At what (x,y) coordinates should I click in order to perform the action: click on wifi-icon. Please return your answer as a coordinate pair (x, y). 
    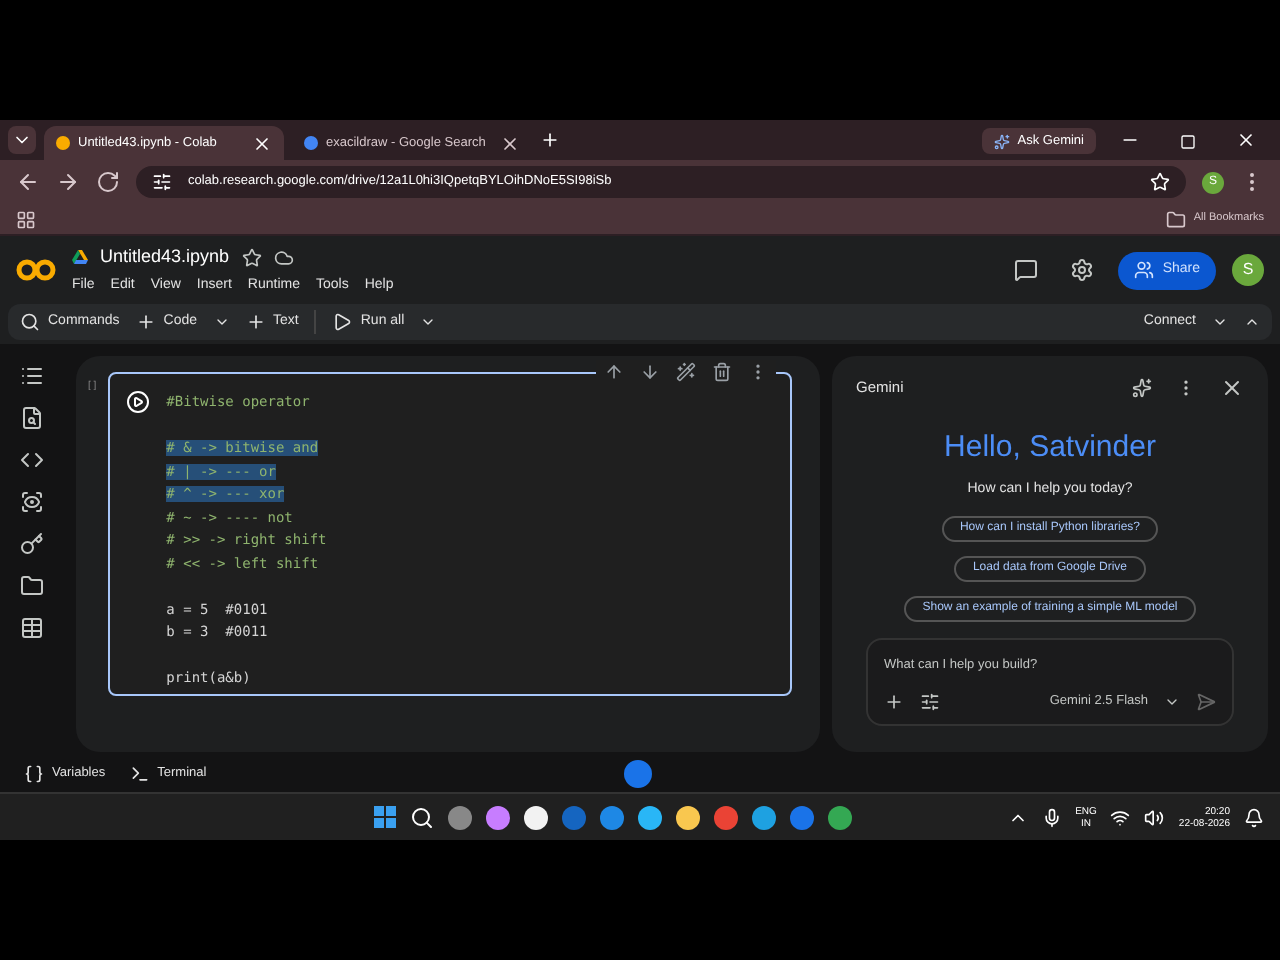
    Looking at the image, I should click on (1120, 817).